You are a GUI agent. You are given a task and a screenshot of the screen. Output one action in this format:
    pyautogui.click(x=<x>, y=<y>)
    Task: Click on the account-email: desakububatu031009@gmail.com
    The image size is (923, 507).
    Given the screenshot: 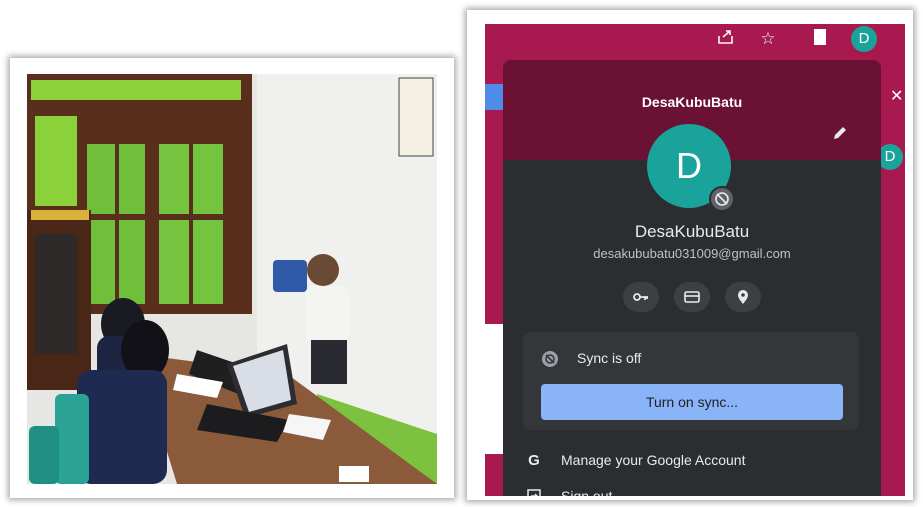 What is the action you would take?
    pyautogui.click(x=692, y=253)
    